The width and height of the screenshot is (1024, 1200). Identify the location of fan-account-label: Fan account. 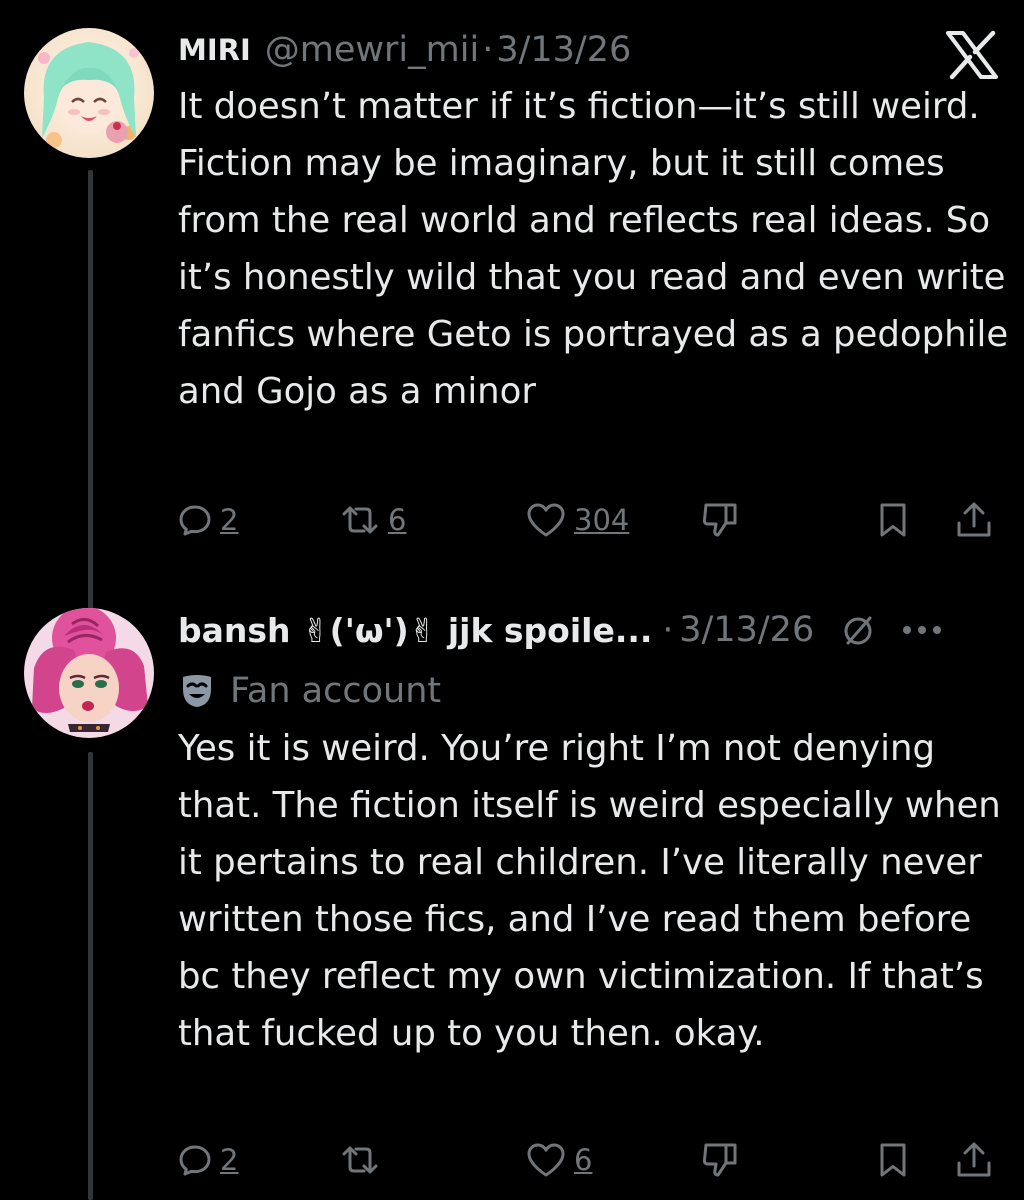
(309, 691).